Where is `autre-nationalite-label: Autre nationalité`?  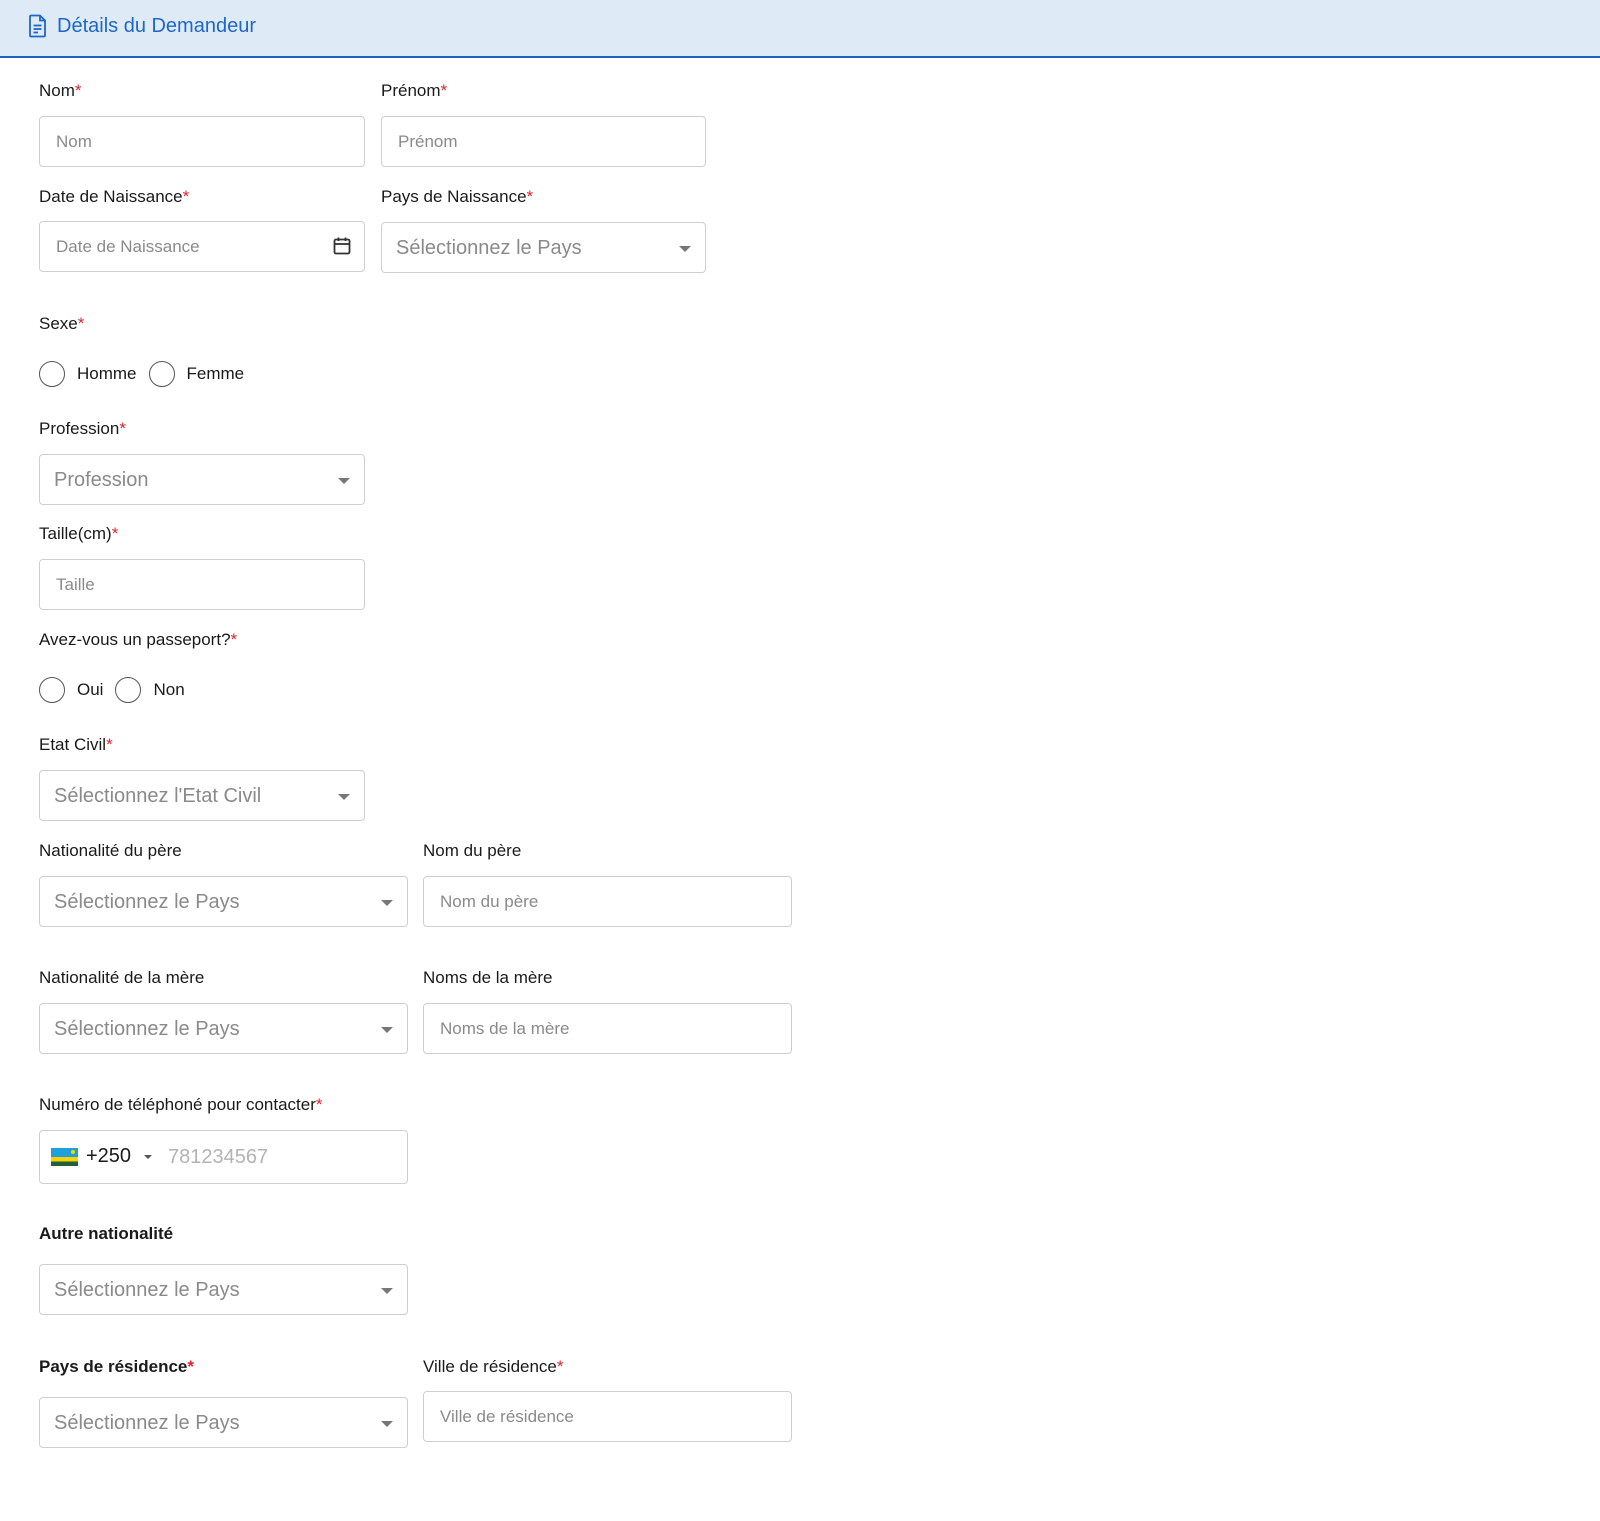 autre-nationalite-label: Autre nationalité is located at coordinates (106, 1233).